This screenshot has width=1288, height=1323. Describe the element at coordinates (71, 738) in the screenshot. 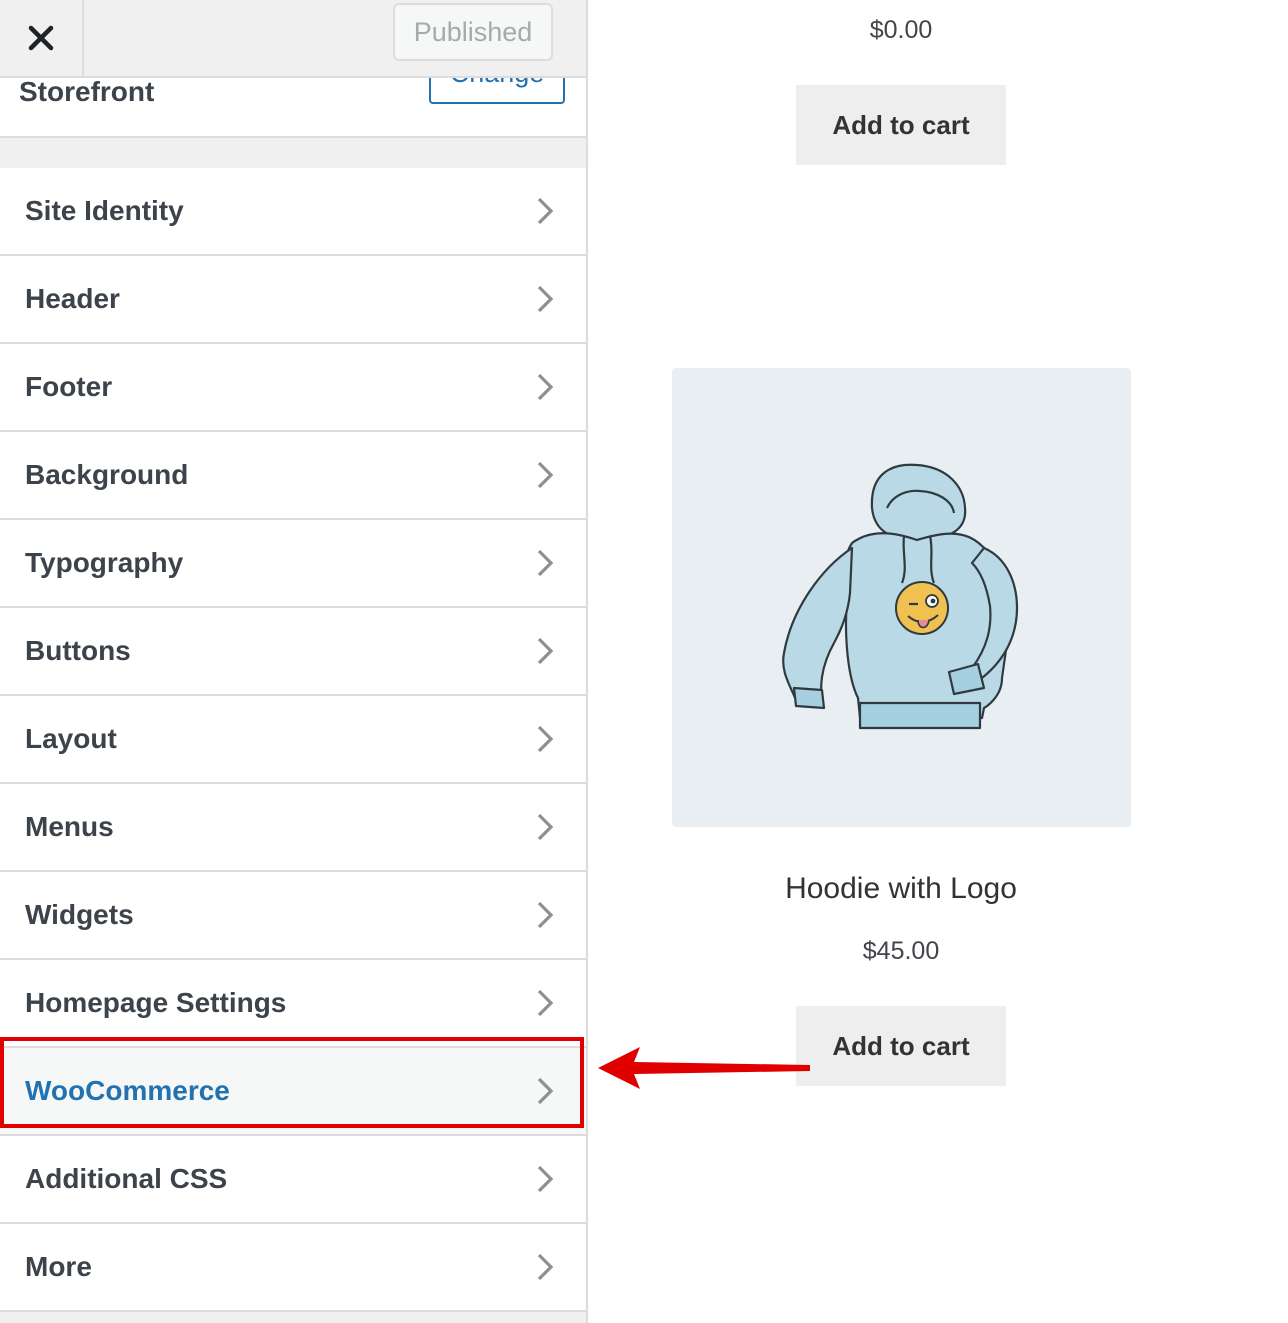

I see `menu-item-label: Layout` at that location.